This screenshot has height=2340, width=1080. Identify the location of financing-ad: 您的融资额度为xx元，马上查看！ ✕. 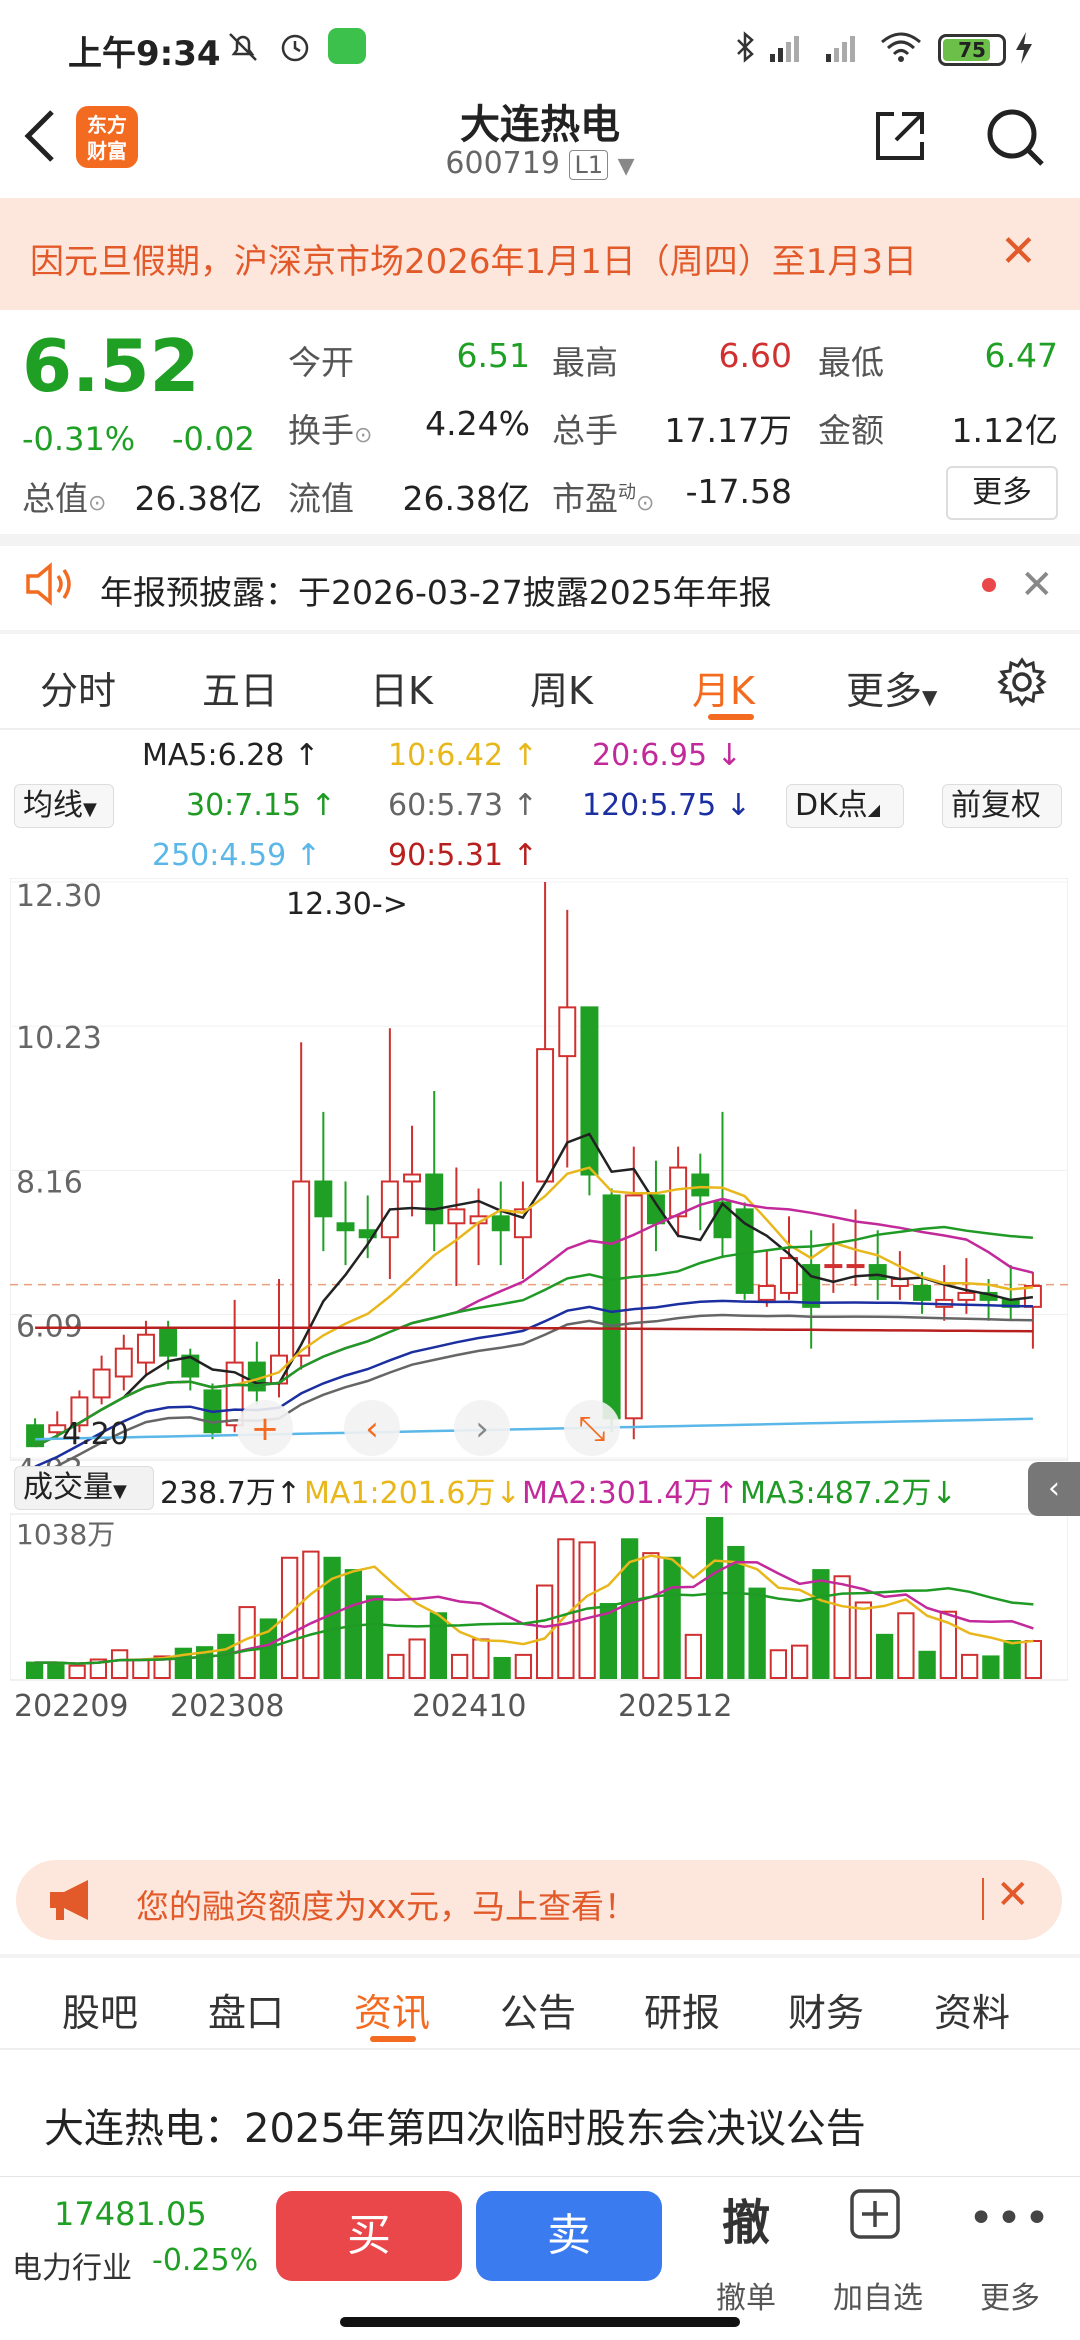
(539, 1900).